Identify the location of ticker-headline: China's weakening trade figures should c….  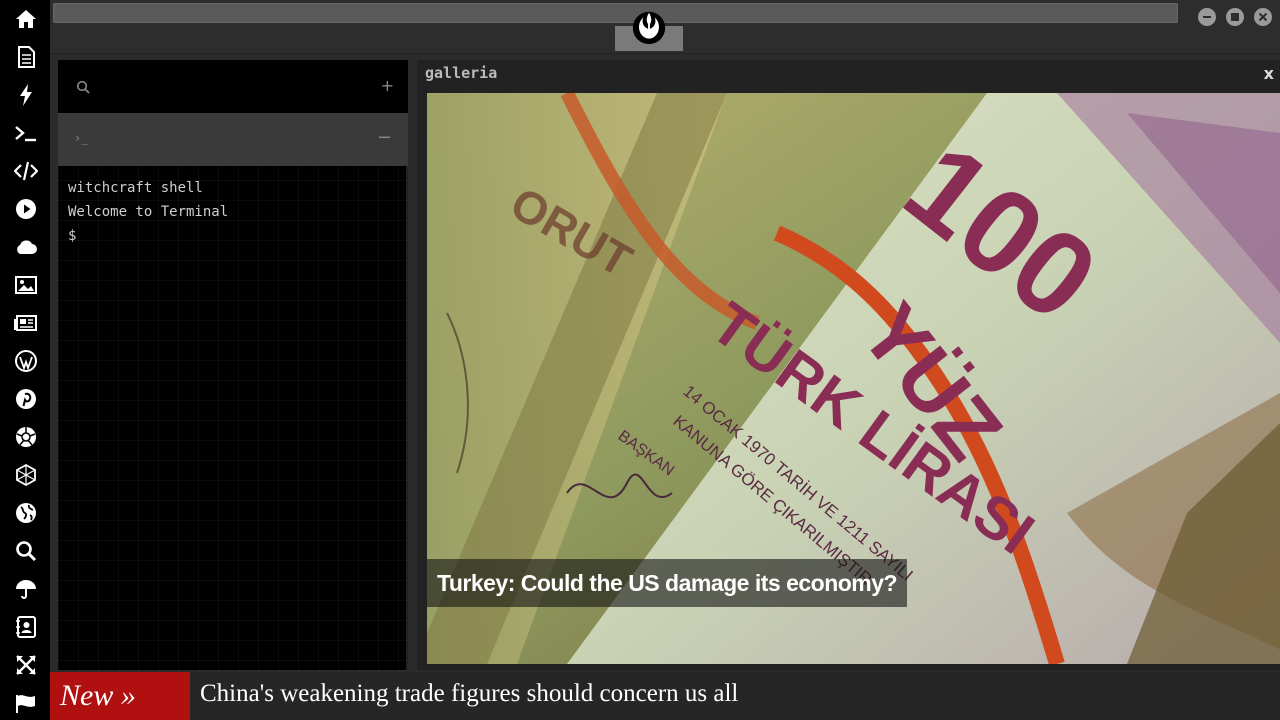
(469, 694).